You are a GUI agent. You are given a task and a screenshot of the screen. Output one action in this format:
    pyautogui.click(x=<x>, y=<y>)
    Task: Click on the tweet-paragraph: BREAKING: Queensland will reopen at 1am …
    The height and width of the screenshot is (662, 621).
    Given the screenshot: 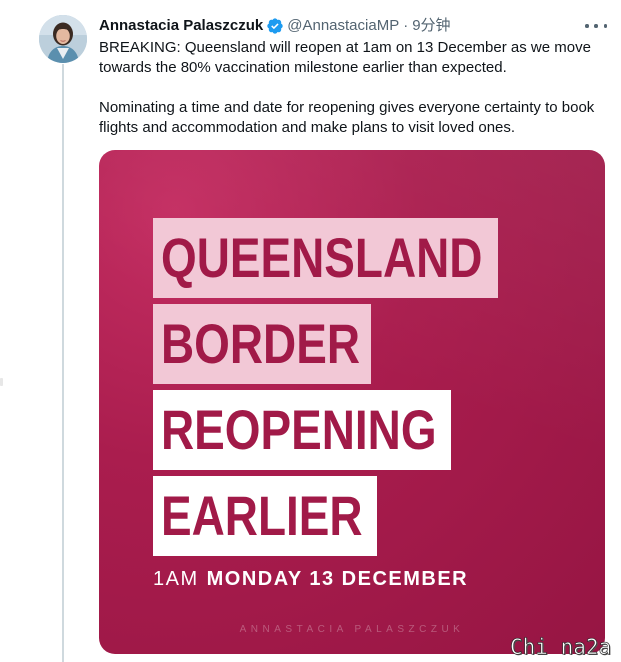 What is the action you would take?
    pyautogui.click(x=345, y=57)
    